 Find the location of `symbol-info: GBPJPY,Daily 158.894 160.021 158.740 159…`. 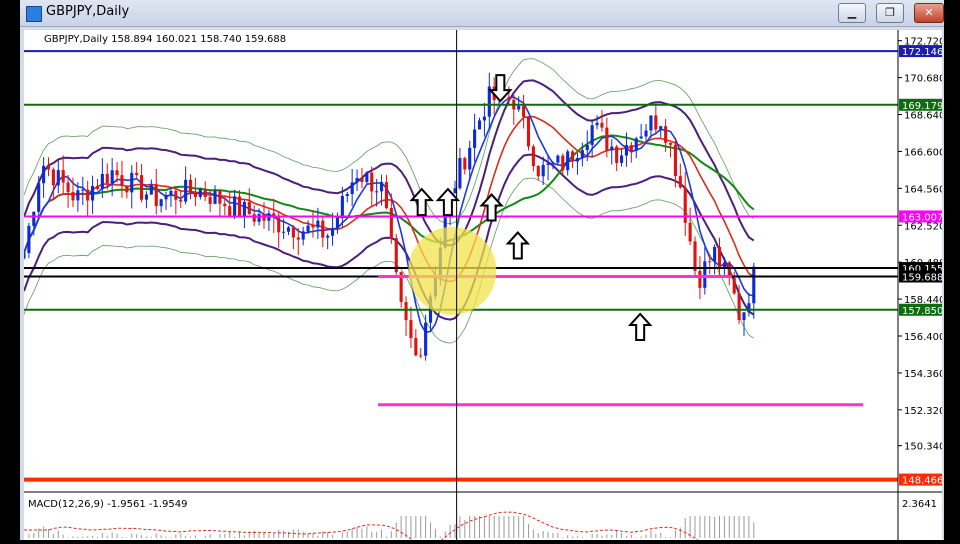

symbol-info: GBPJPY,Daily 158.894 160.021 158.740 159… is located at coordinates (165, 39).